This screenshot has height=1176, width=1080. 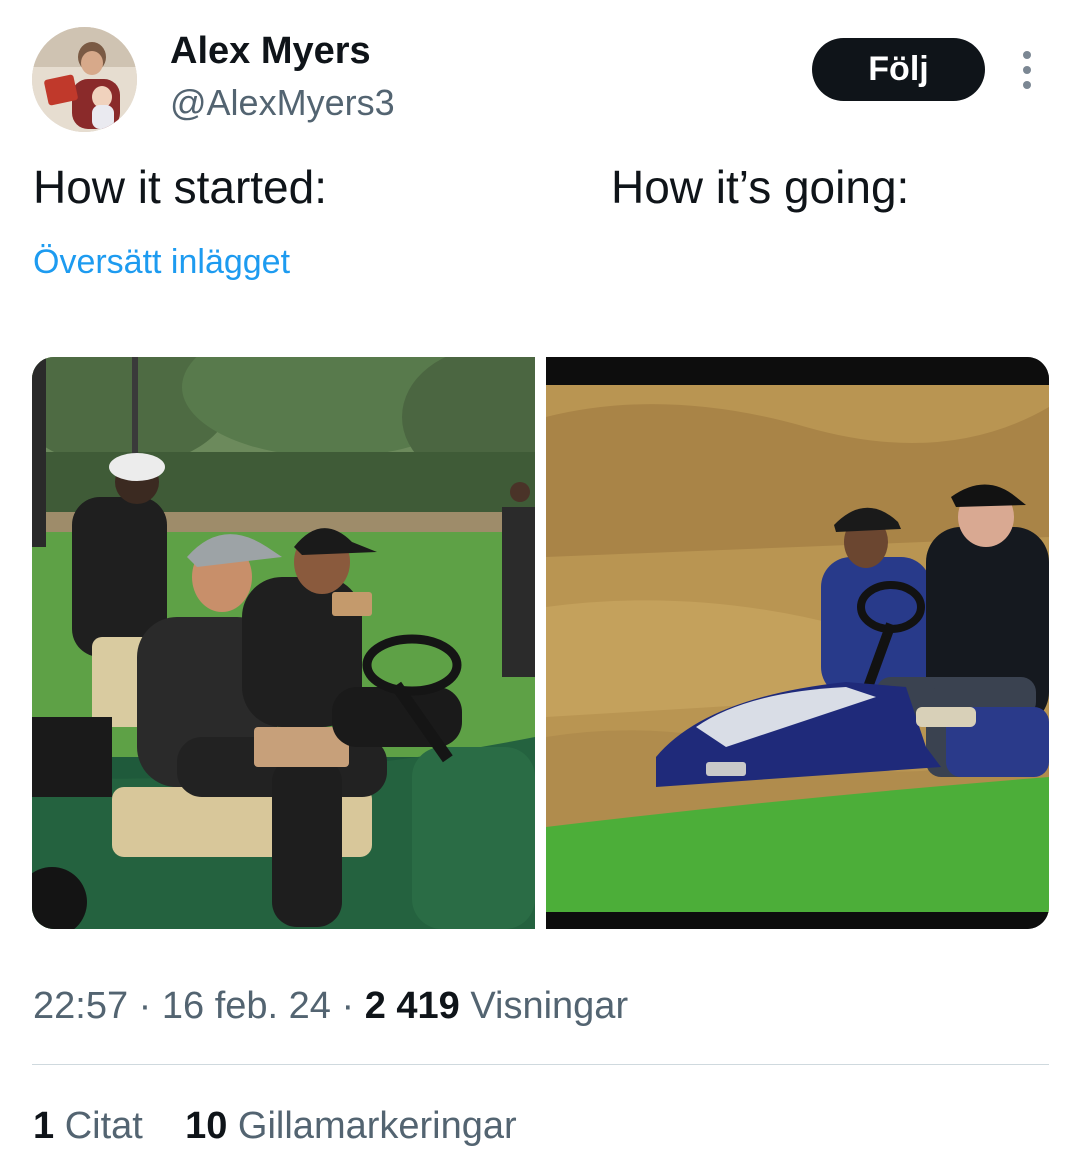 I want to click on avatar-image, so click(x=84, y=79).